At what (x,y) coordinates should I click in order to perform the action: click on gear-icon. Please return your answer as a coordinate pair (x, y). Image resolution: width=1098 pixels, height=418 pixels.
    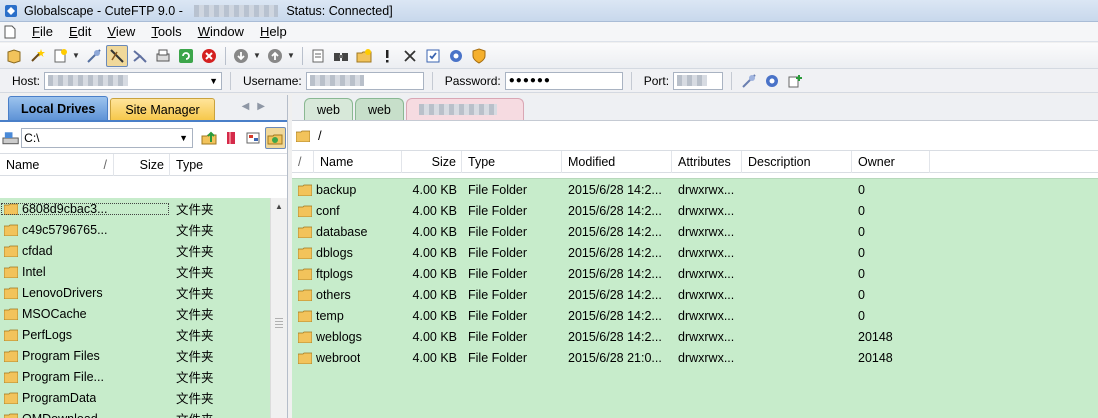
    Looking at the image, I should click on (772, 80).